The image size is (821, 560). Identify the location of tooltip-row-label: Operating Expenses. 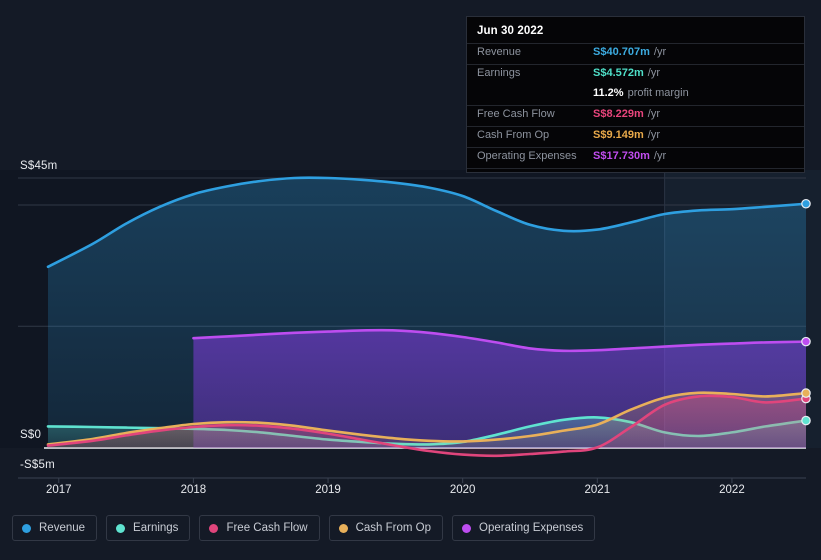
(527, 156).